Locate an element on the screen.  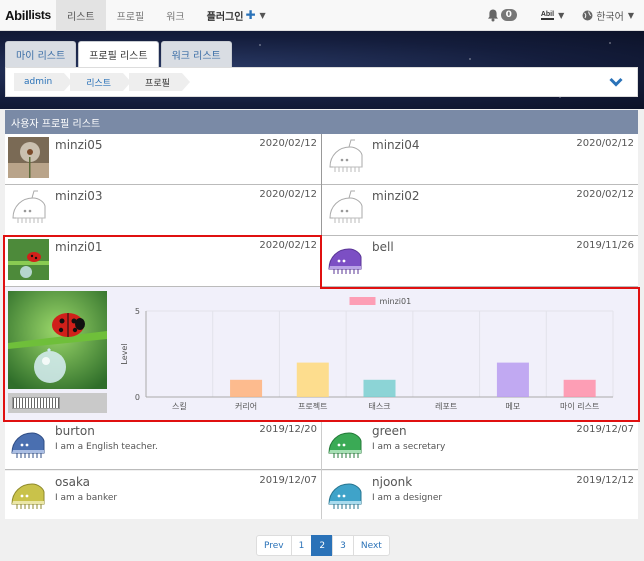
profile-description: I am a secretary is located at coordinates (409, 447).